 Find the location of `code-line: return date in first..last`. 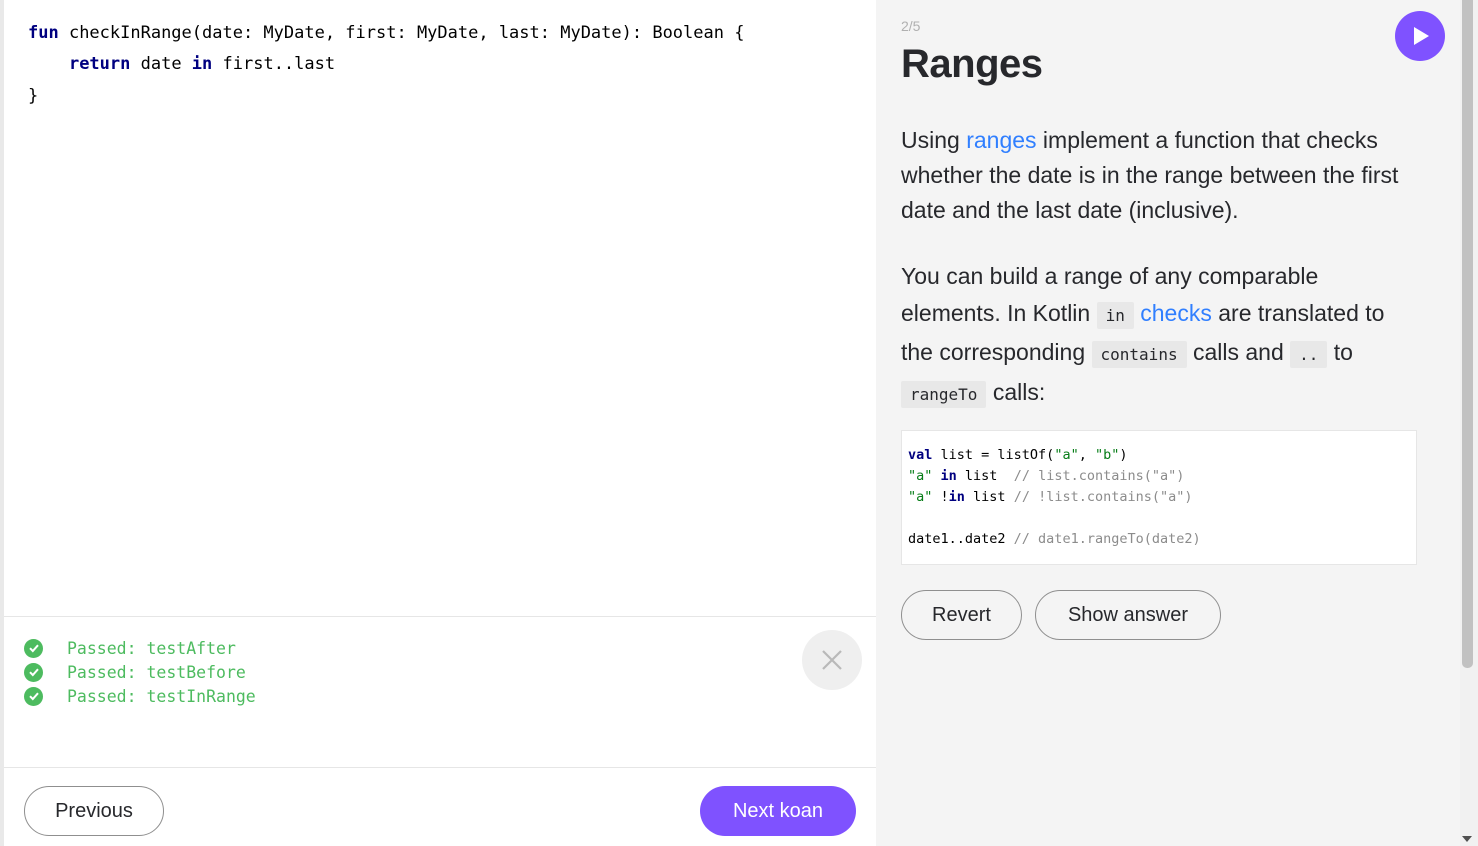

code-line: return date in first..last is located at coordinates (181, 64).